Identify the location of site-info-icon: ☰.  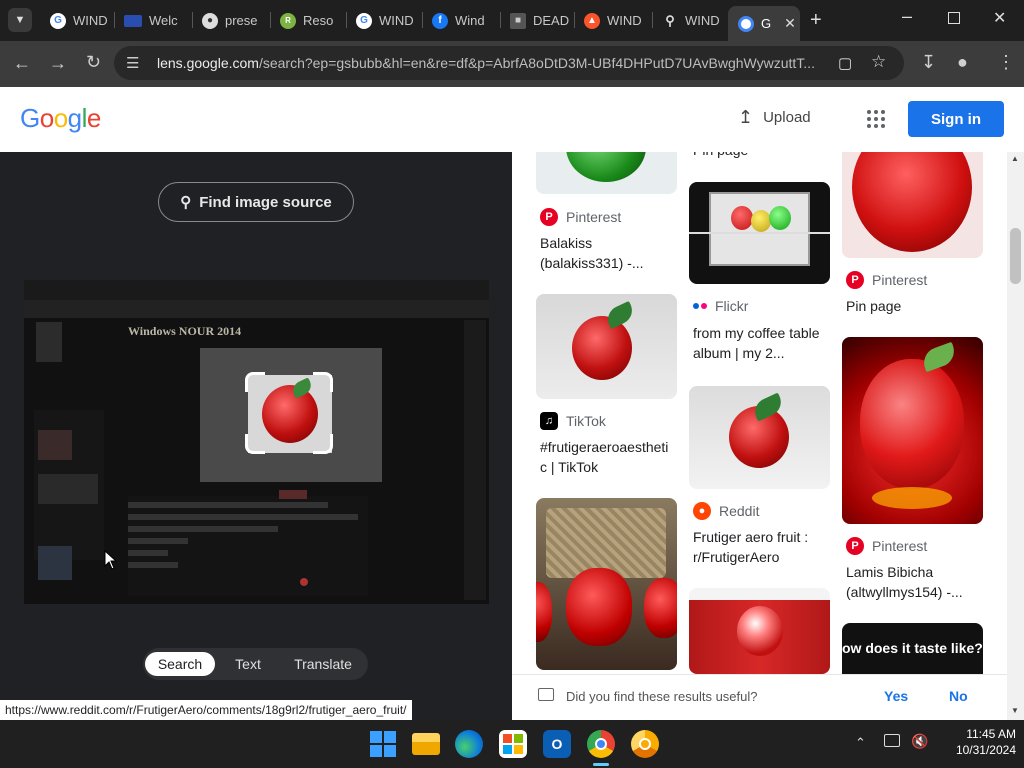
(132, 63).